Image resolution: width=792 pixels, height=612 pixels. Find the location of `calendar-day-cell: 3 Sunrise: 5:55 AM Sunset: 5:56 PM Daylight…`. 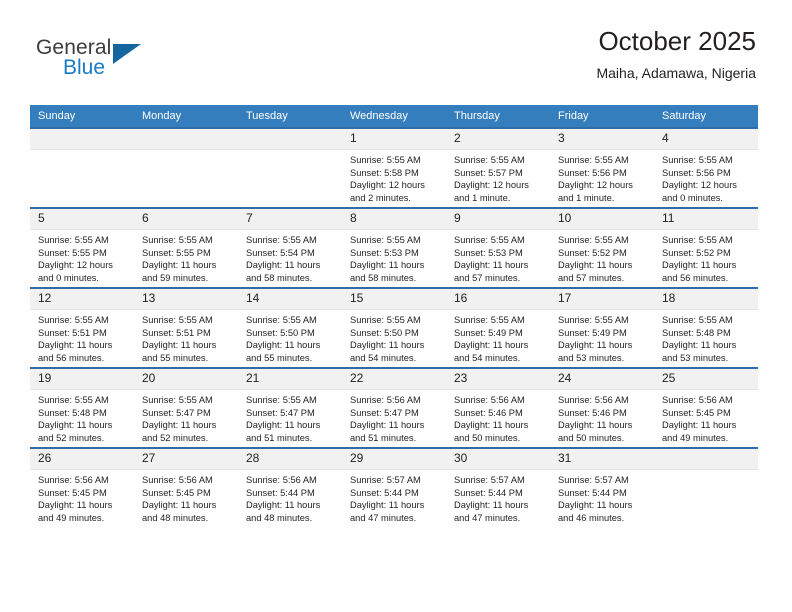

calendar-day-cell: 3 Sunrise: 5:55 AM Sunset: 5:56 PM Daylight… is located at coordinates (602, 167).